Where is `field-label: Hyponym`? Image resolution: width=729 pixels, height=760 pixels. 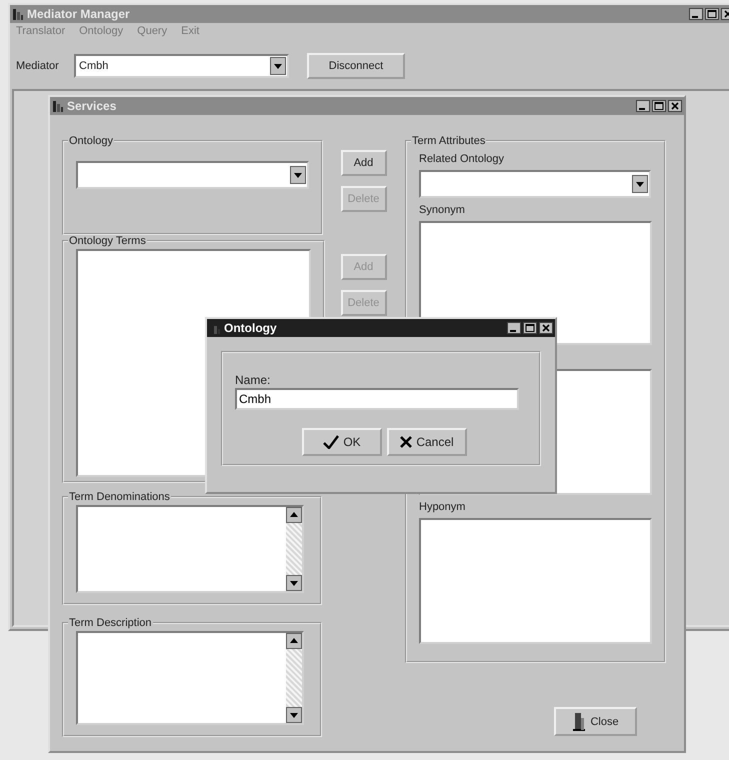 field-label: Hyponym is located at coordinates (442, 507).